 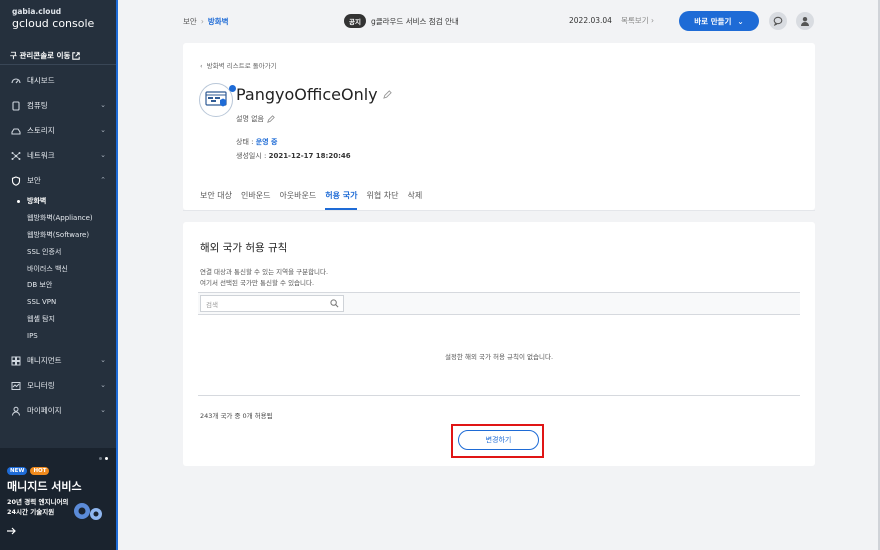 I want to click on tabs-divider, so click(x=499, y=210).